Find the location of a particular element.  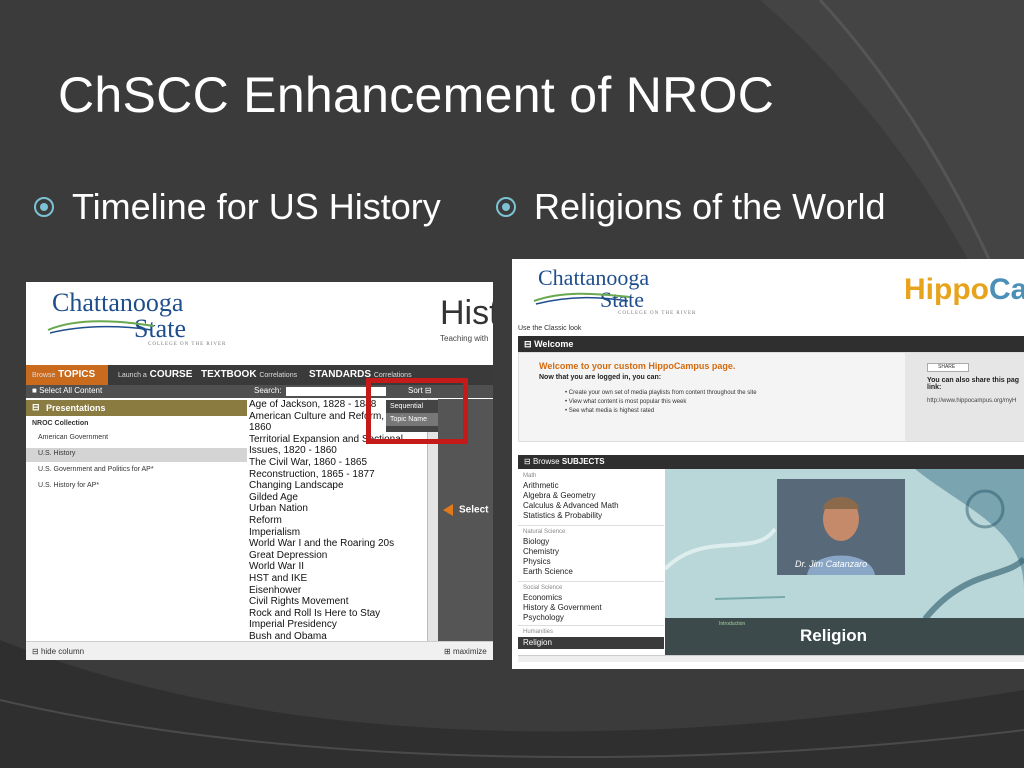

topic-item: Issues, 1820 - 1860 is located at coordinates (343, 451).